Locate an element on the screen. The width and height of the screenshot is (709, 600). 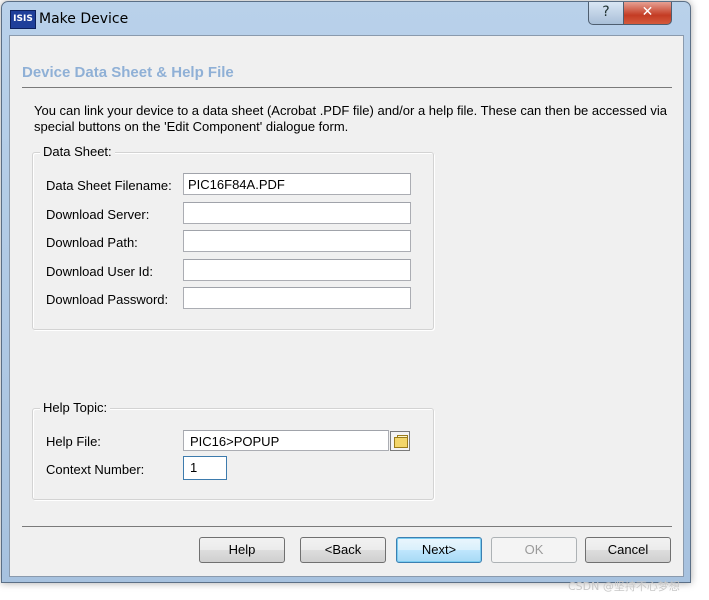
download-server-input is located at coordinates (297, 213).